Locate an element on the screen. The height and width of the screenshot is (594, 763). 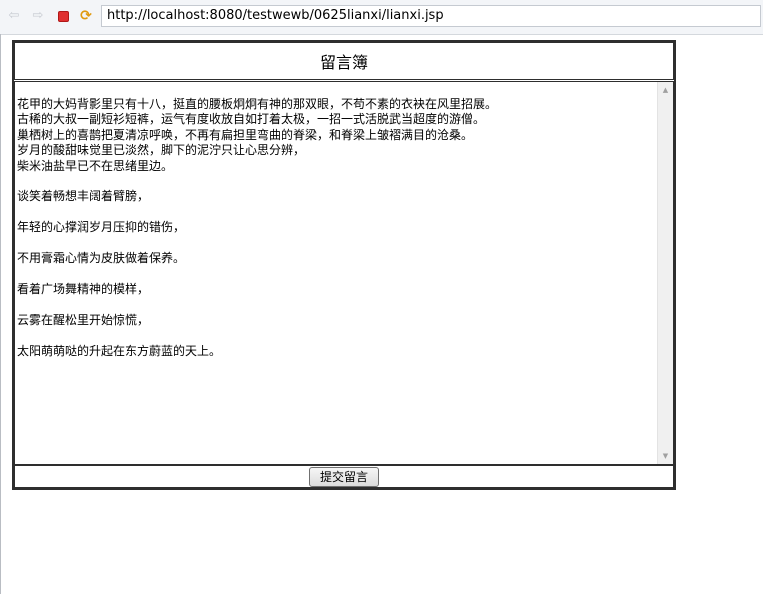
submit-message-button: 提交留言 is located at coordinates (343, 476).